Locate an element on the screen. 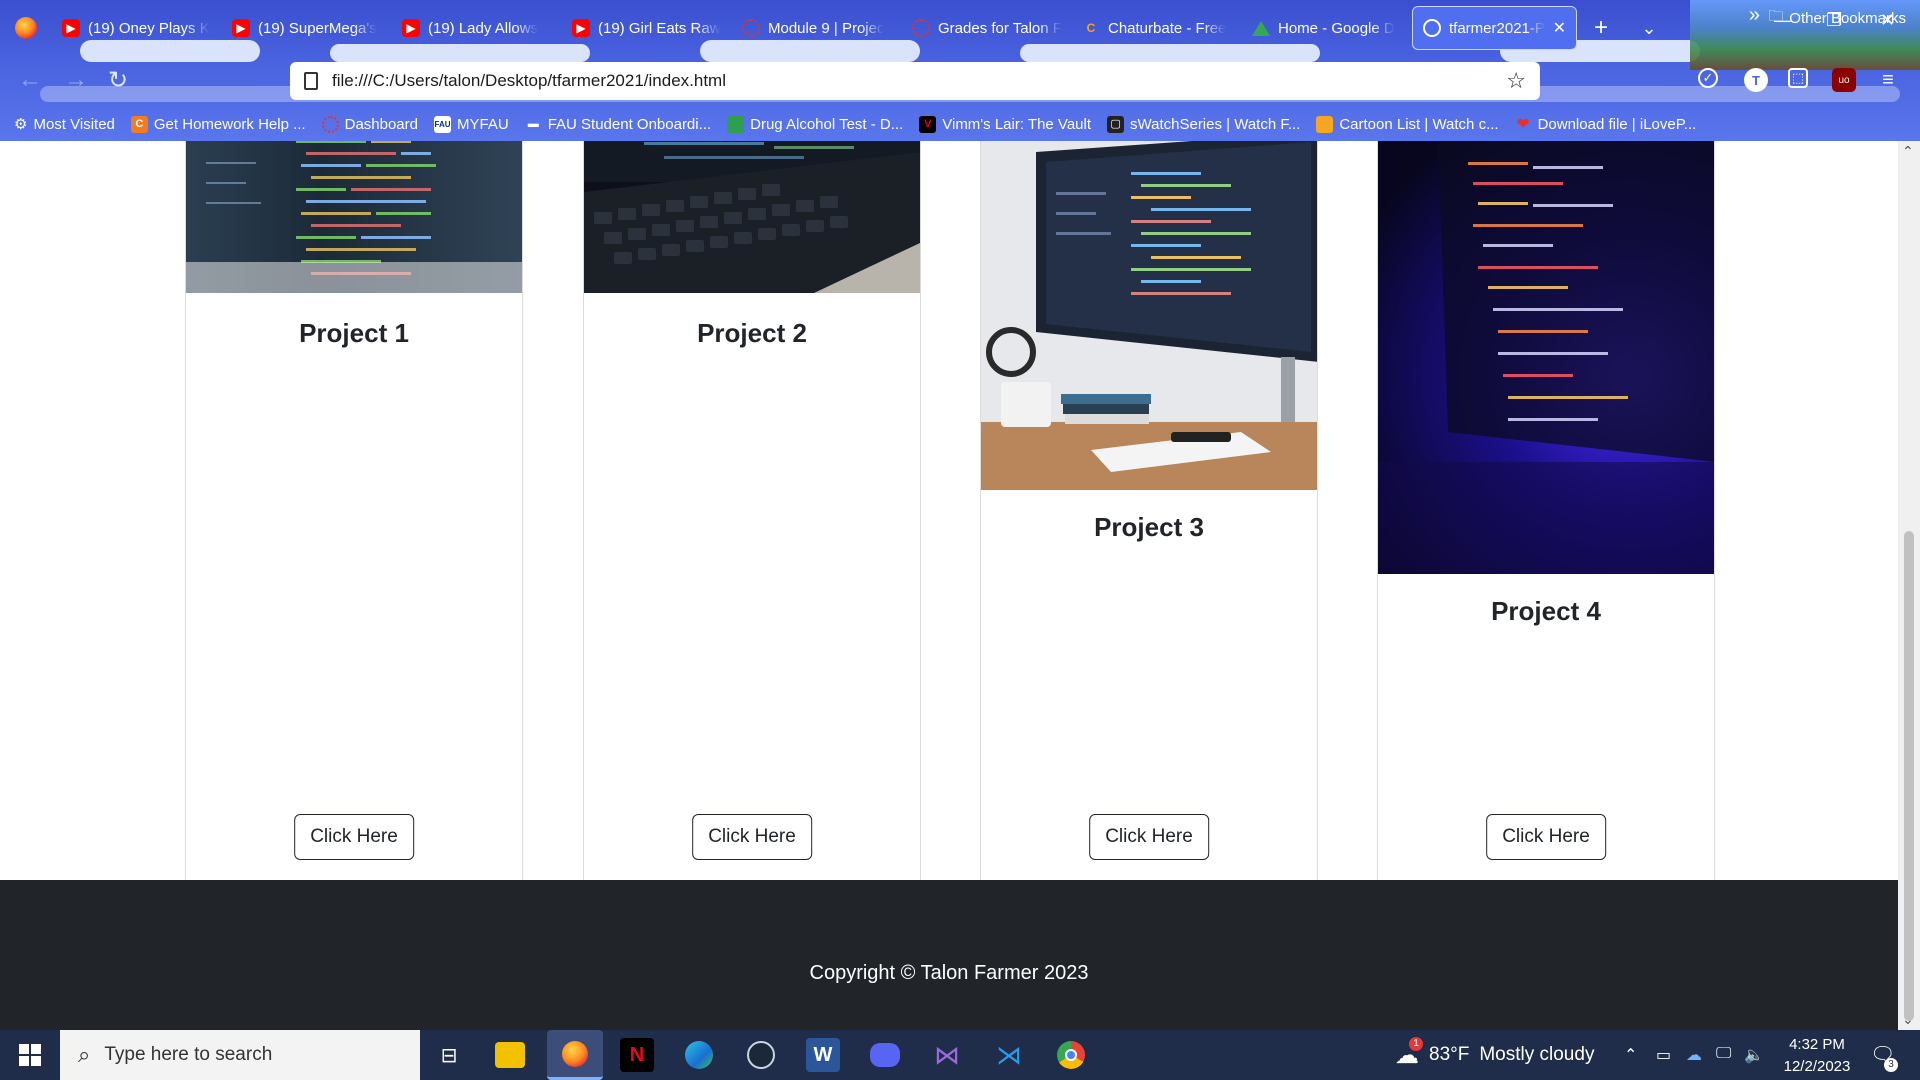 This screenshot has width=1920, height=1080. firefox-menu-icon is located at coordinates (26, 28).